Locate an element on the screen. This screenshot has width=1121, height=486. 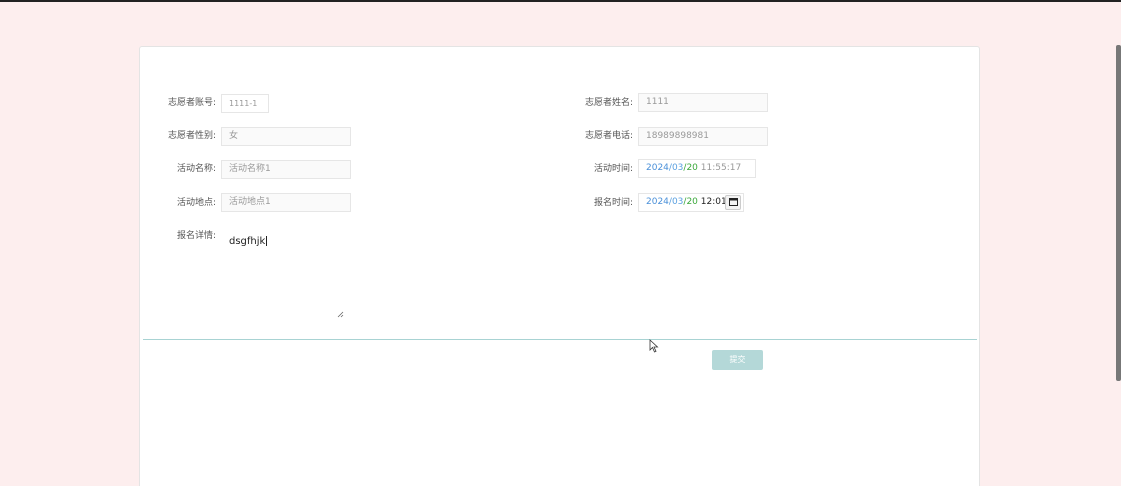
mouse-pointer-icon is located at coordinates (654, 348).